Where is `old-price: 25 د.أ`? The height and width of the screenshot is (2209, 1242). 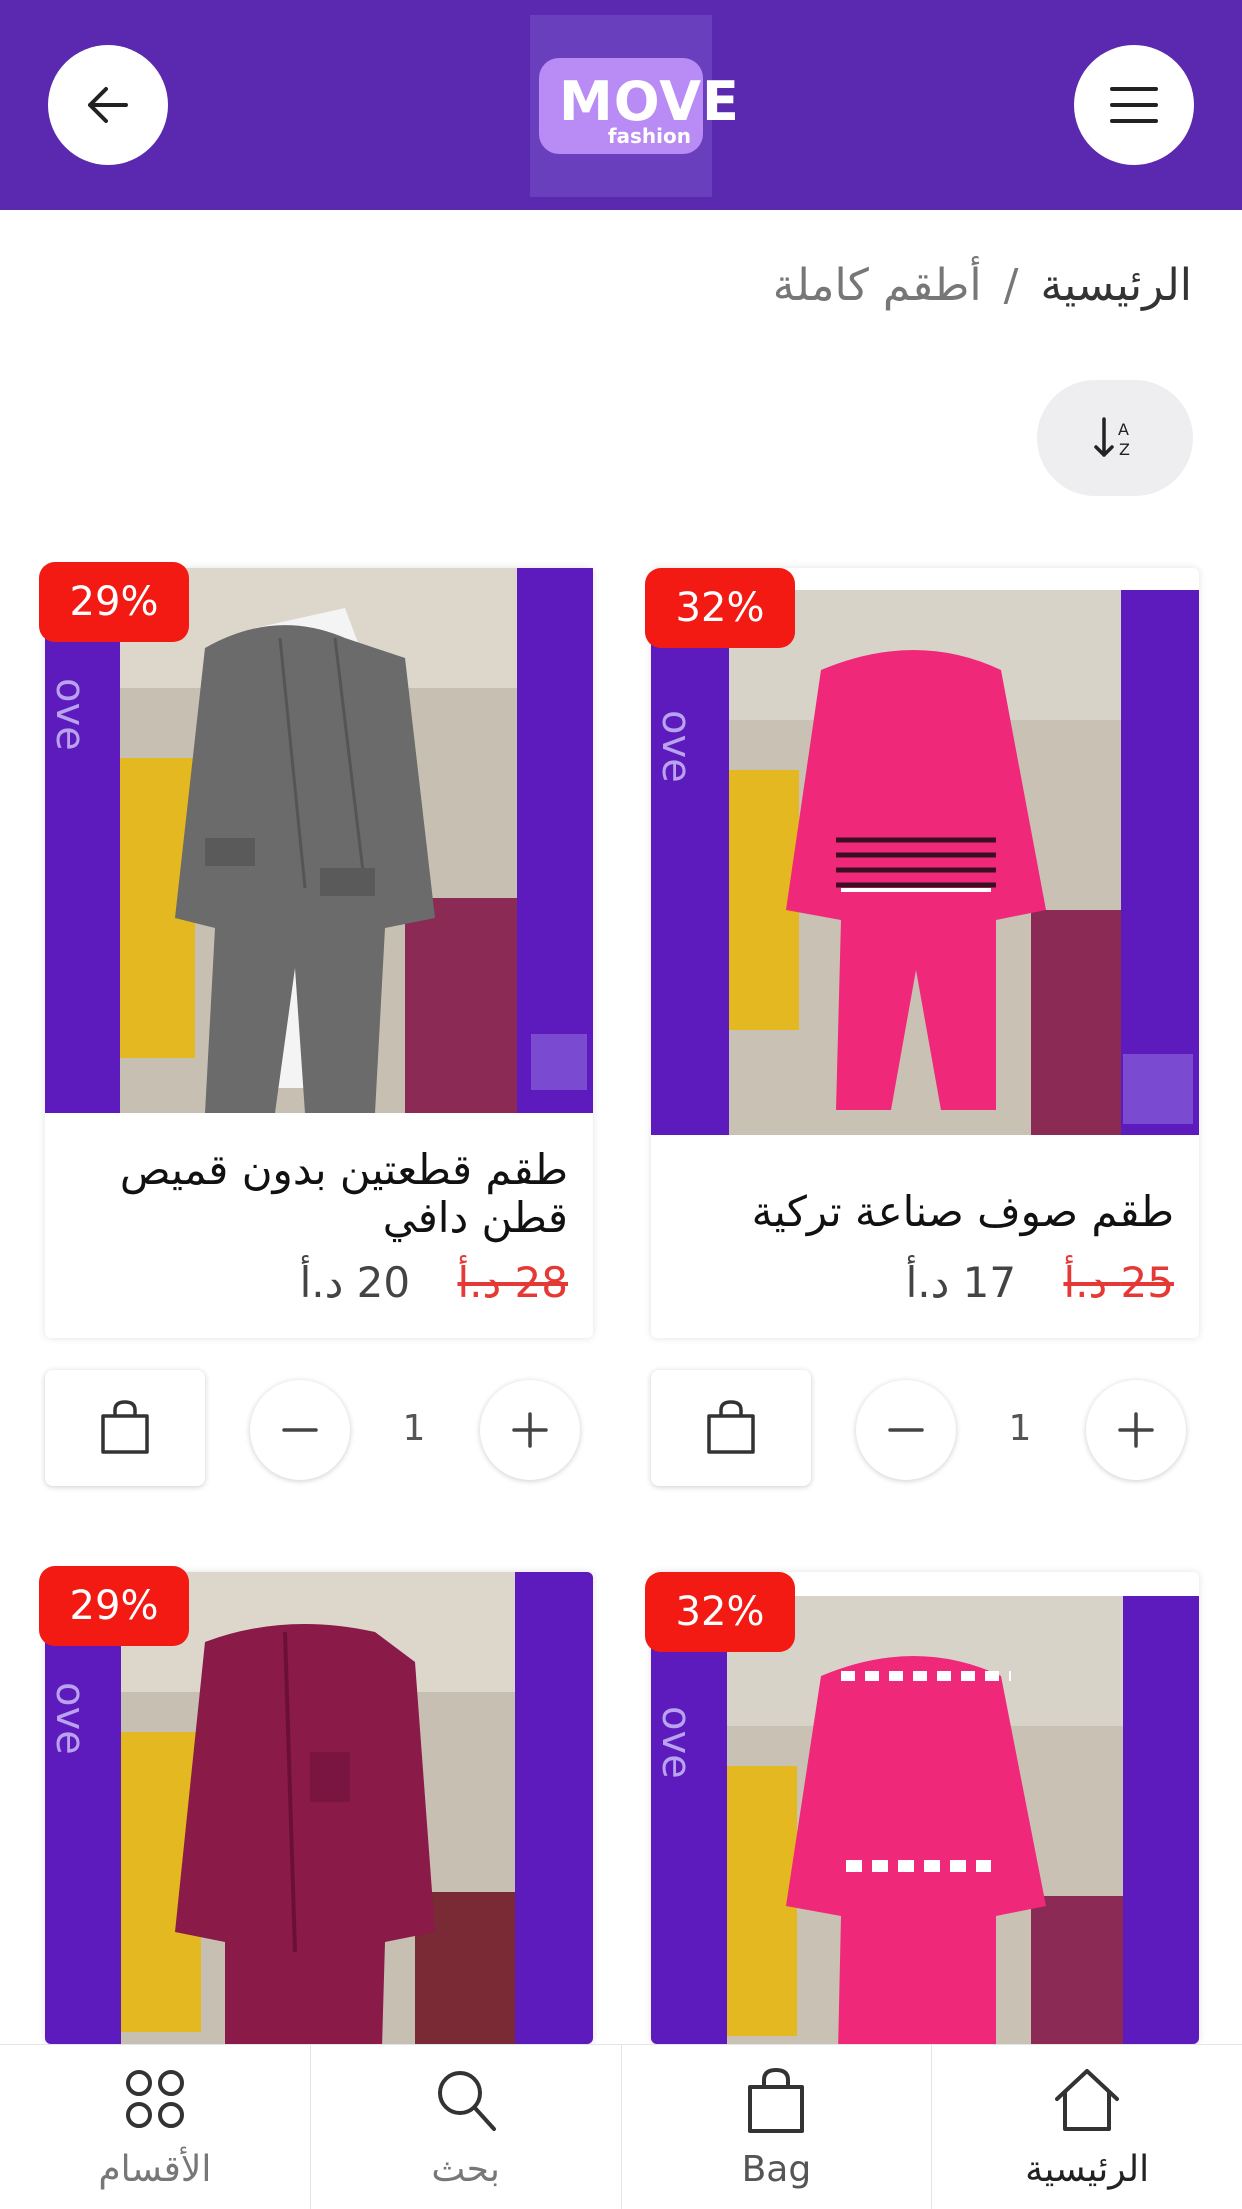 old-price: 25 د.أ is located at coordinates (1118, 1282).